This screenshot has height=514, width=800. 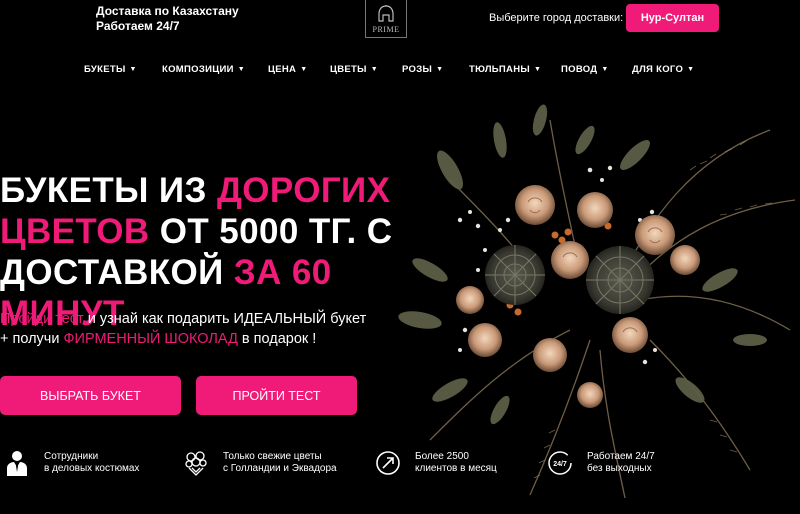 What do you see at coordinates (90, 395) in the screenshot?
I see `choose-bouquet-button: ВЫБРАТЬ БУКЕТ` at bounding box center [90, 395].